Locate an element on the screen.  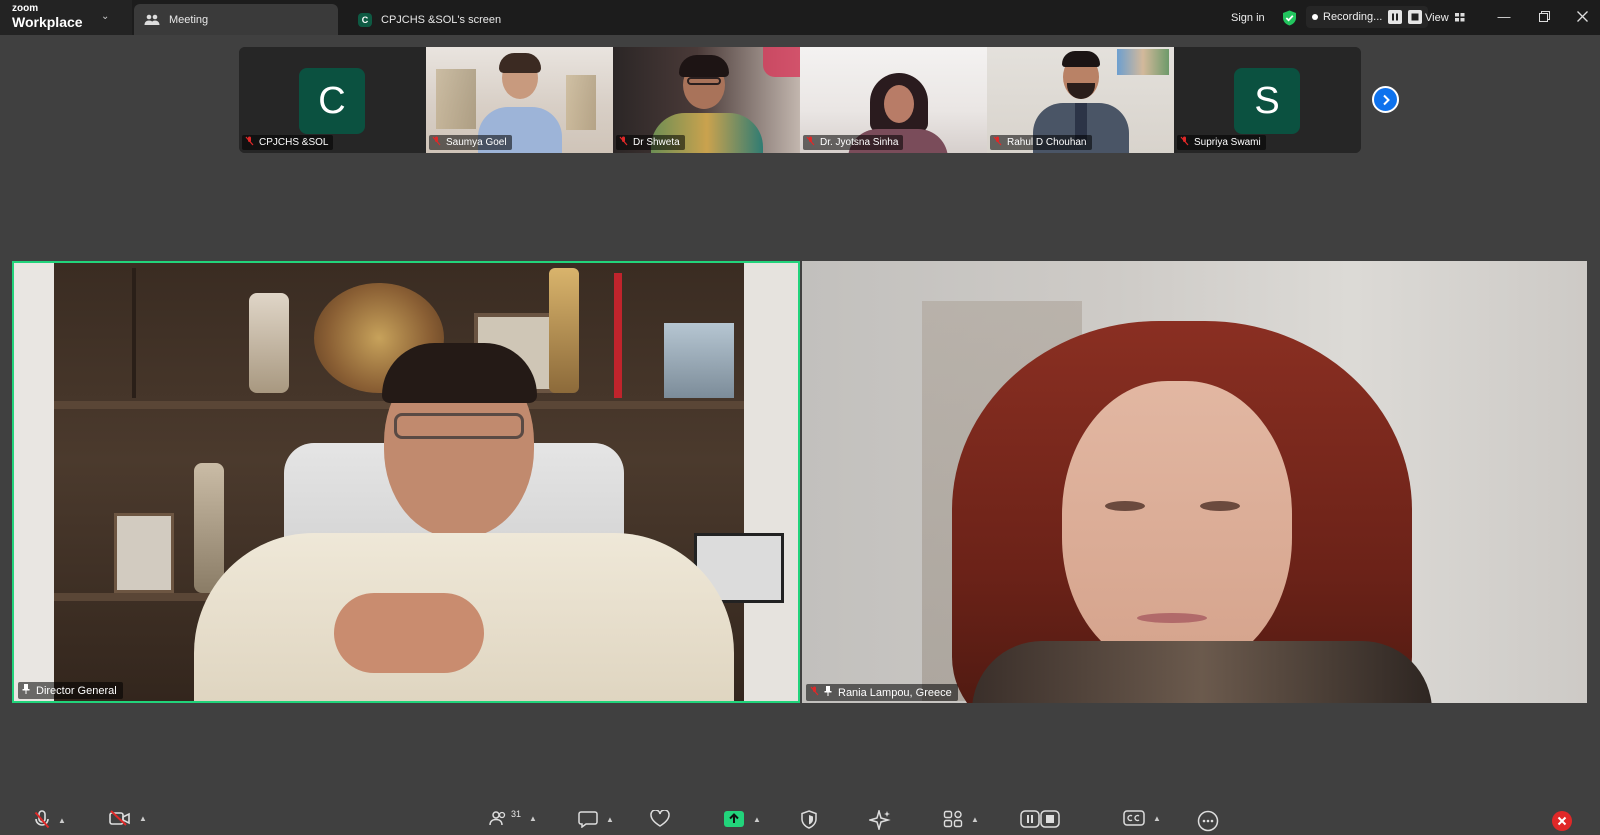
share-screen-icon is located at coordinates (734, 819).